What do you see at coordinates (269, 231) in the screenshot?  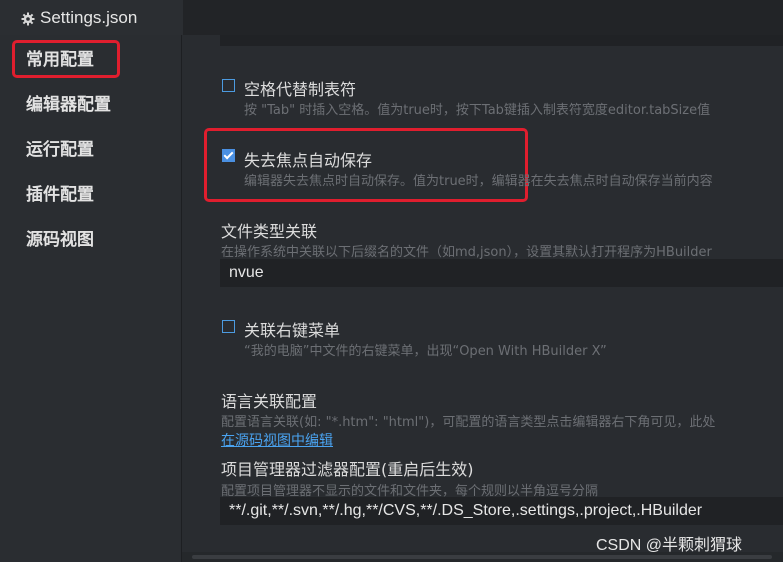 I see `file-association-title: 文件类型关联` at bounding box center [269, 231].